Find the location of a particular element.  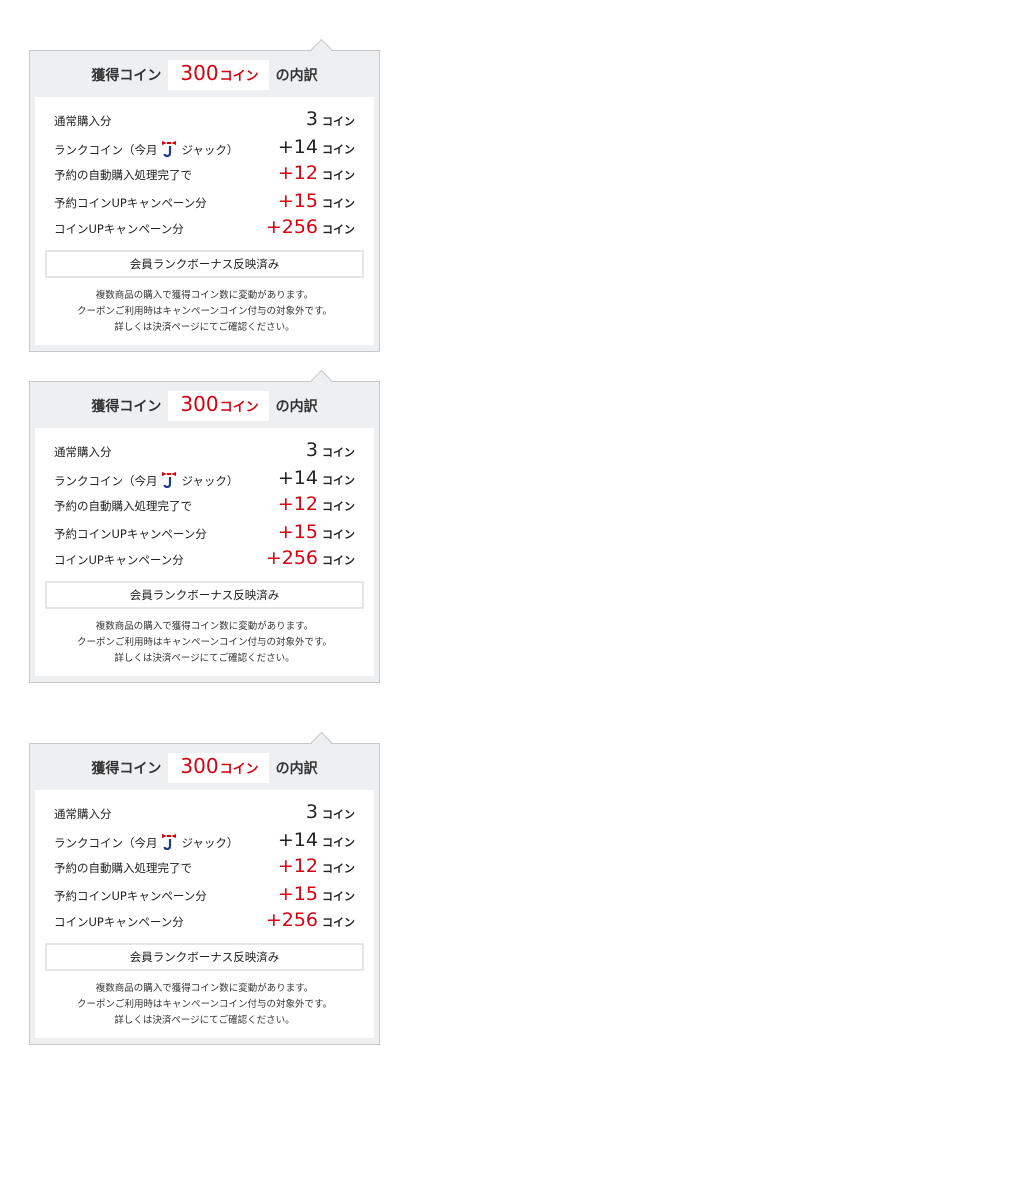

row-label: ランクコイン（今月 ジャック） is located at coordinates (146, 842).